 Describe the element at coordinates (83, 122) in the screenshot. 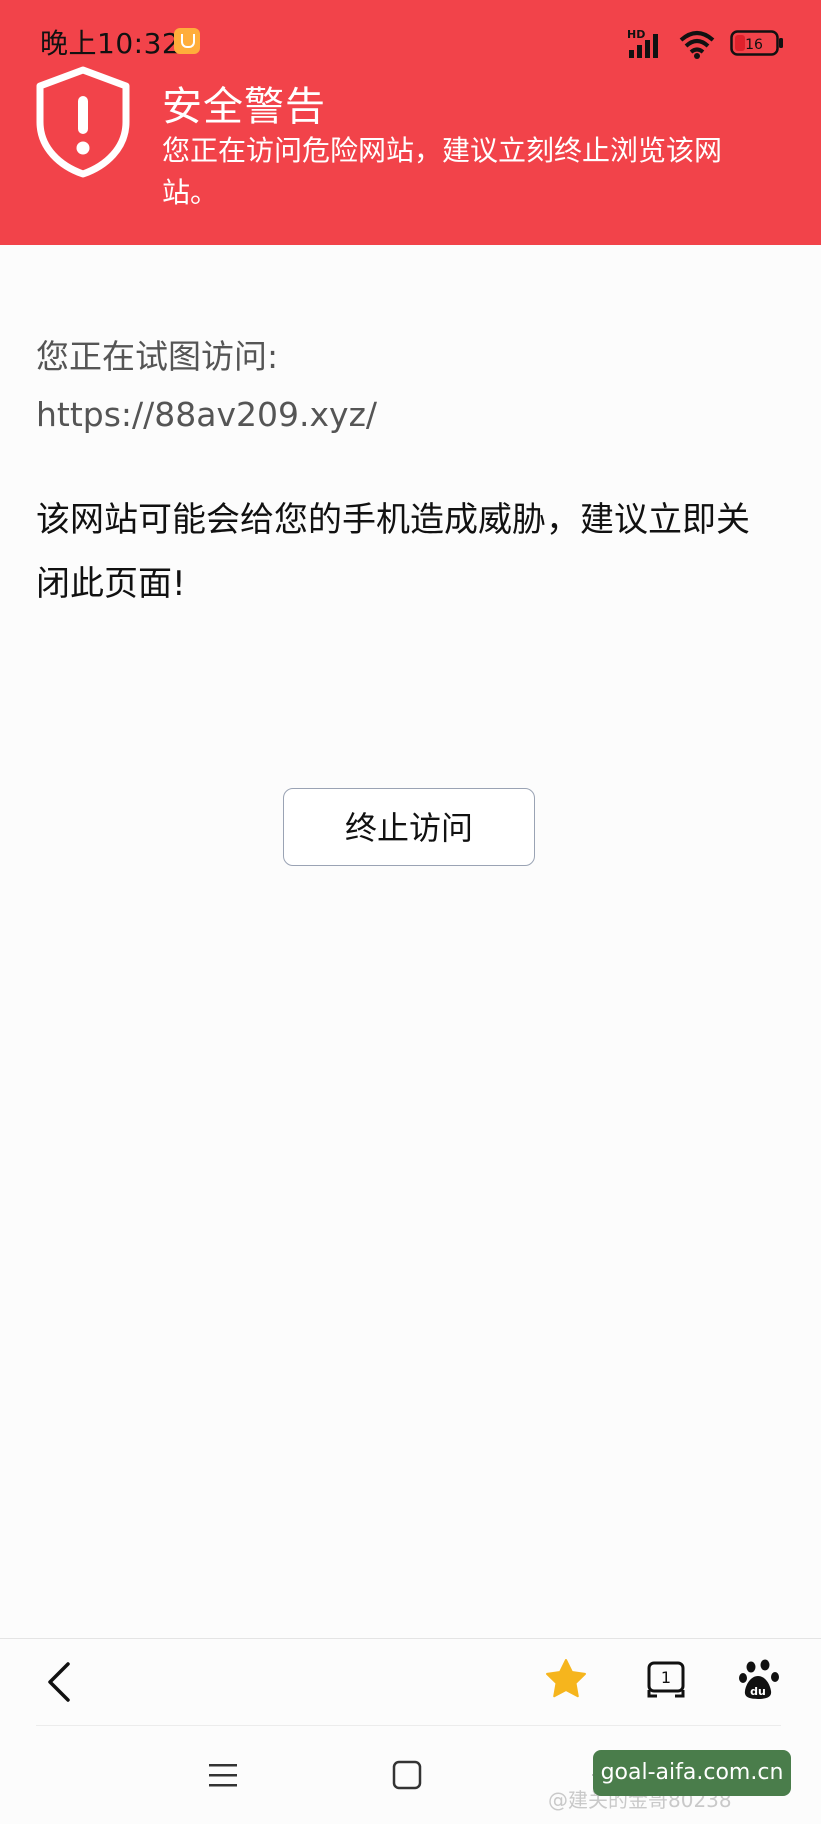

I see `shield-warning-icon` at that location.